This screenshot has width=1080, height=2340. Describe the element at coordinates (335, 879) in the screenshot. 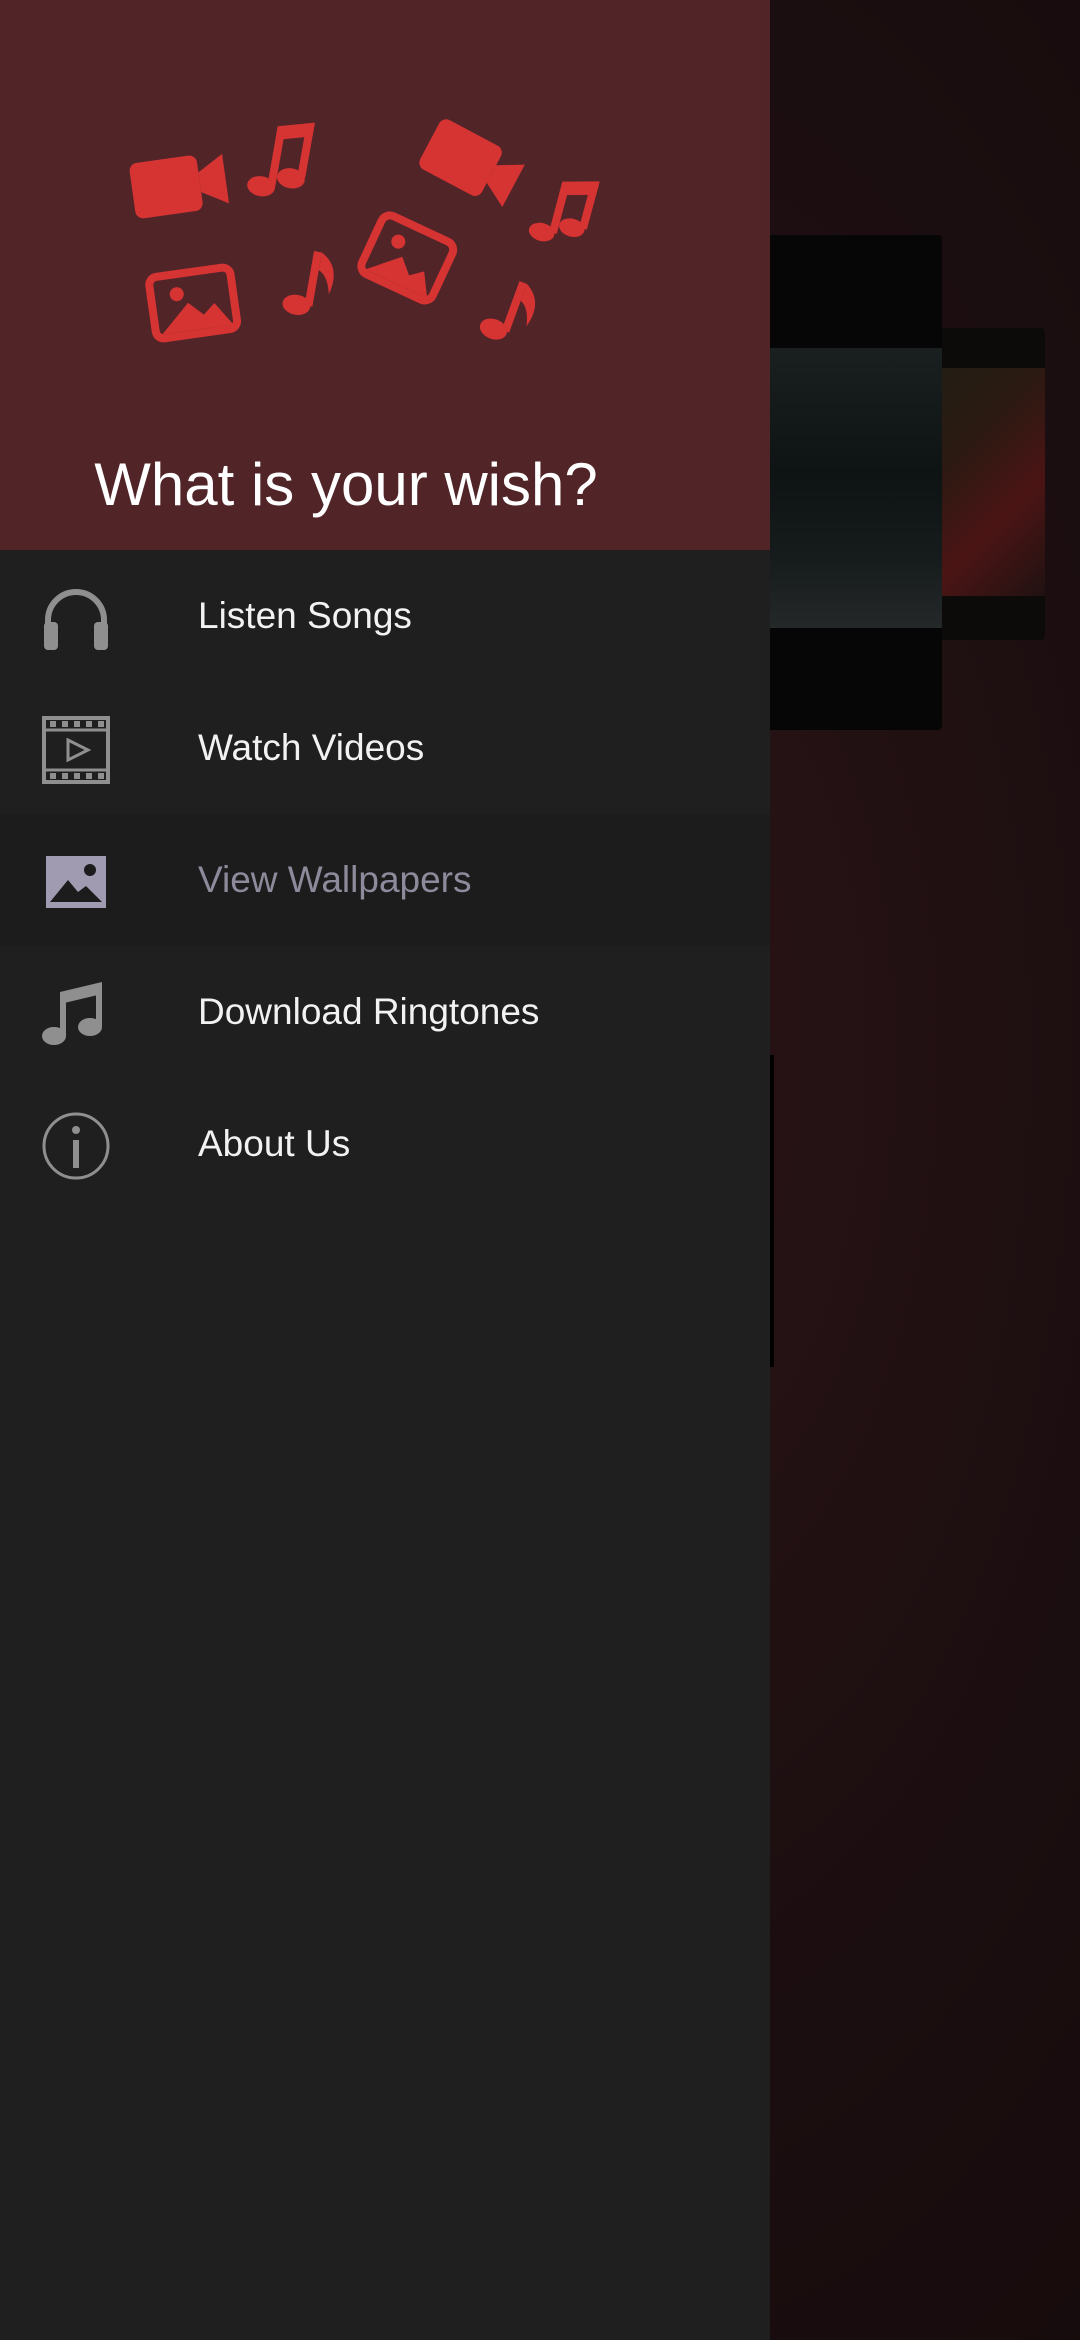

I see `menu-item-label: View Wallpapers` at that location.